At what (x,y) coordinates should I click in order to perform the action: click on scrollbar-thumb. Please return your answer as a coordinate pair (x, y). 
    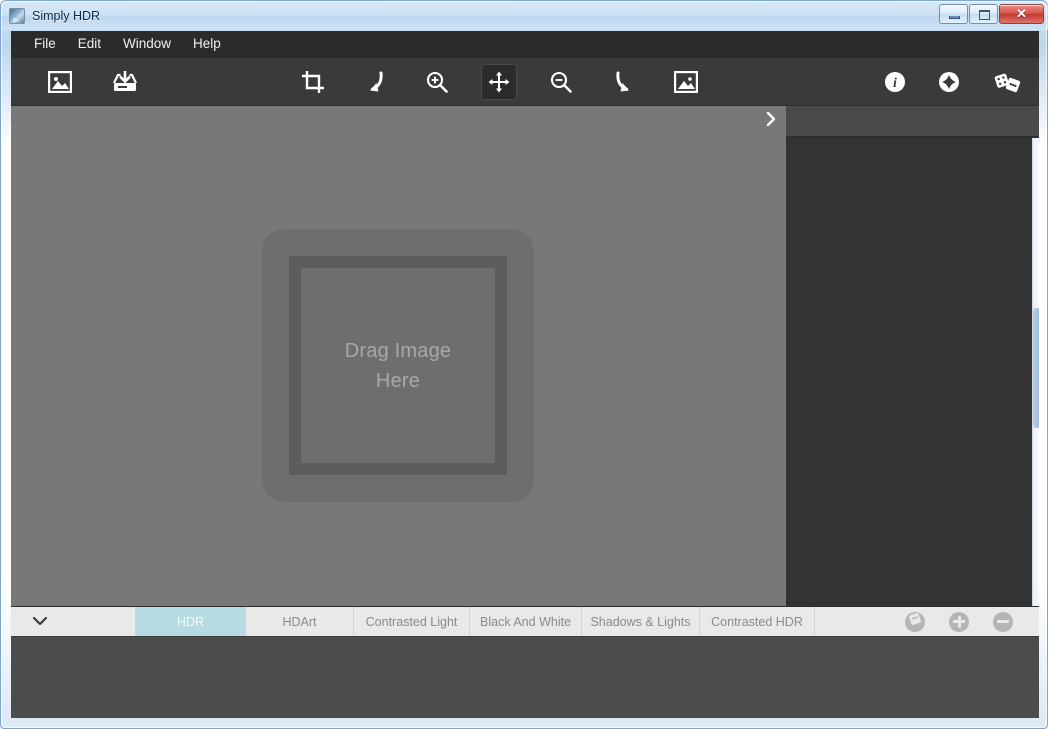
    Looking at the image, I should click on (1036, 368).